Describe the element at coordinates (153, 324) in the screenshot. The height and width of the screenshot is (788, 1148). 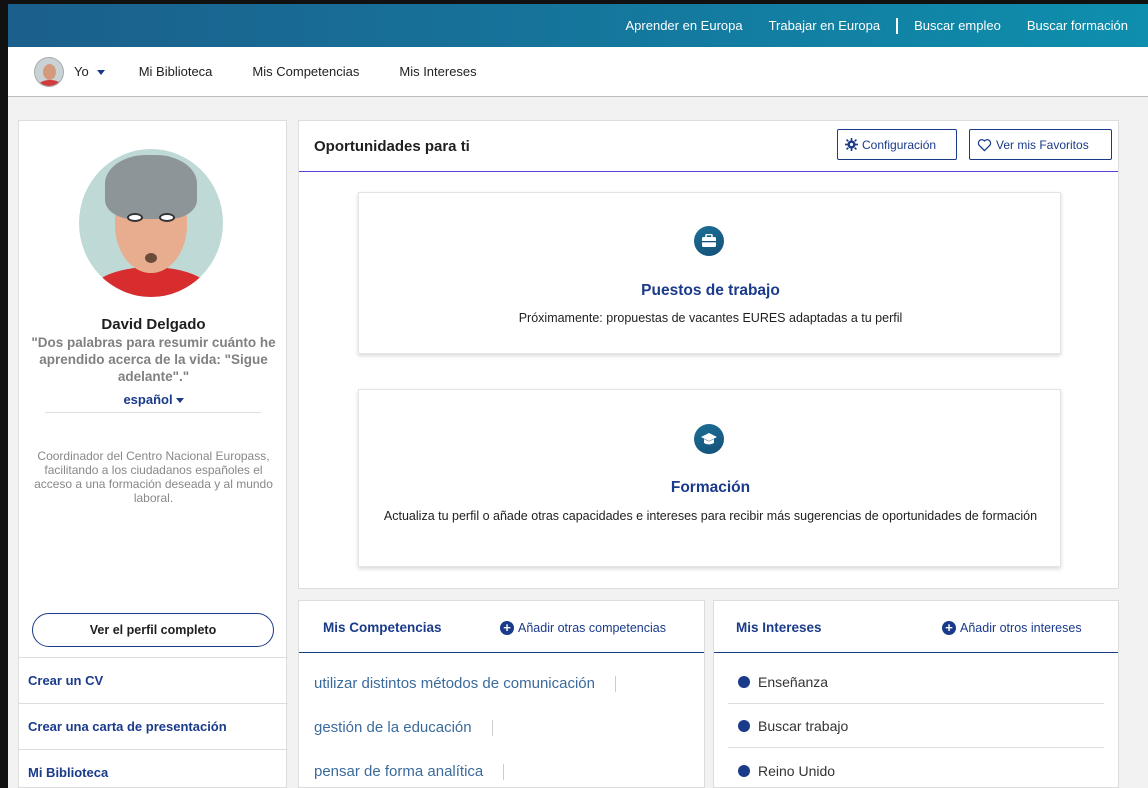
I see `profile-name: David Delgado` at that location.